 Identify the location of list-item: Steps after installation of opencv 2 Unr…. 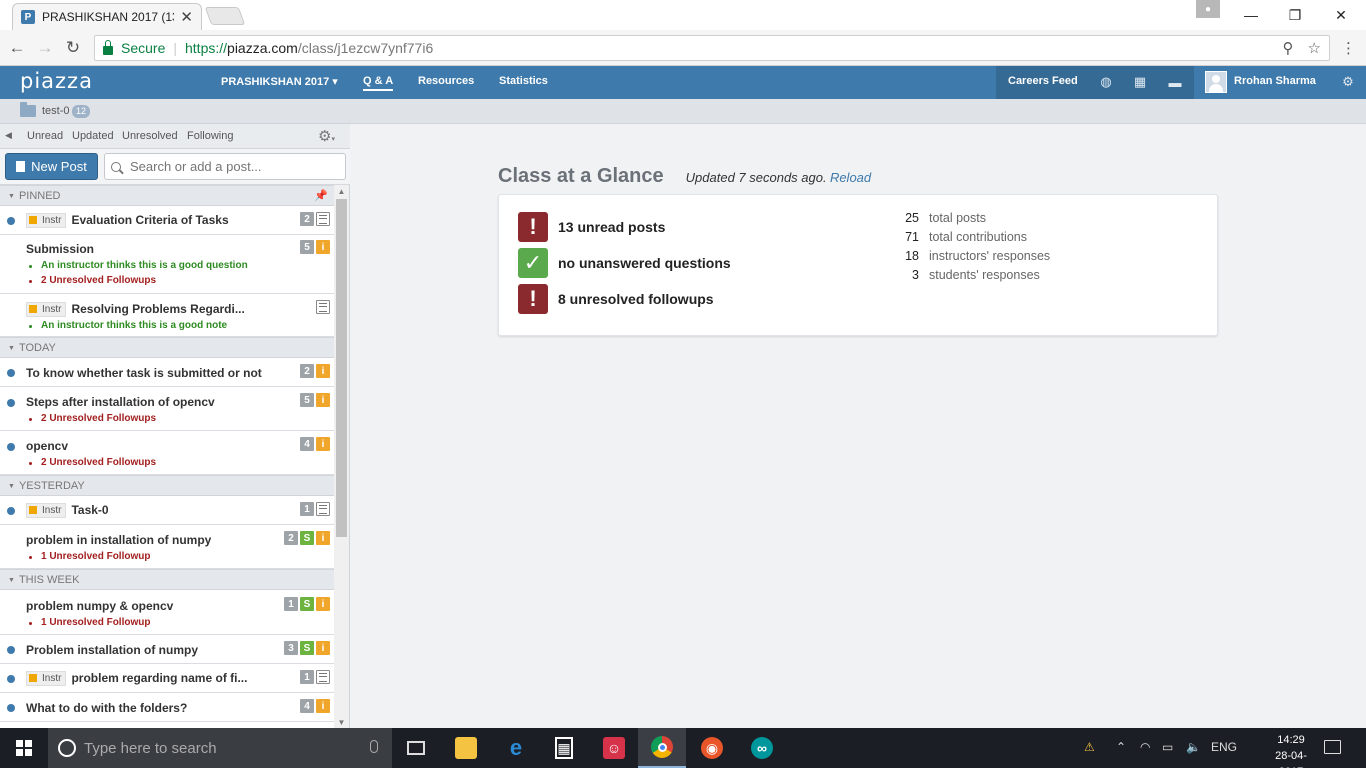
(167, 409).